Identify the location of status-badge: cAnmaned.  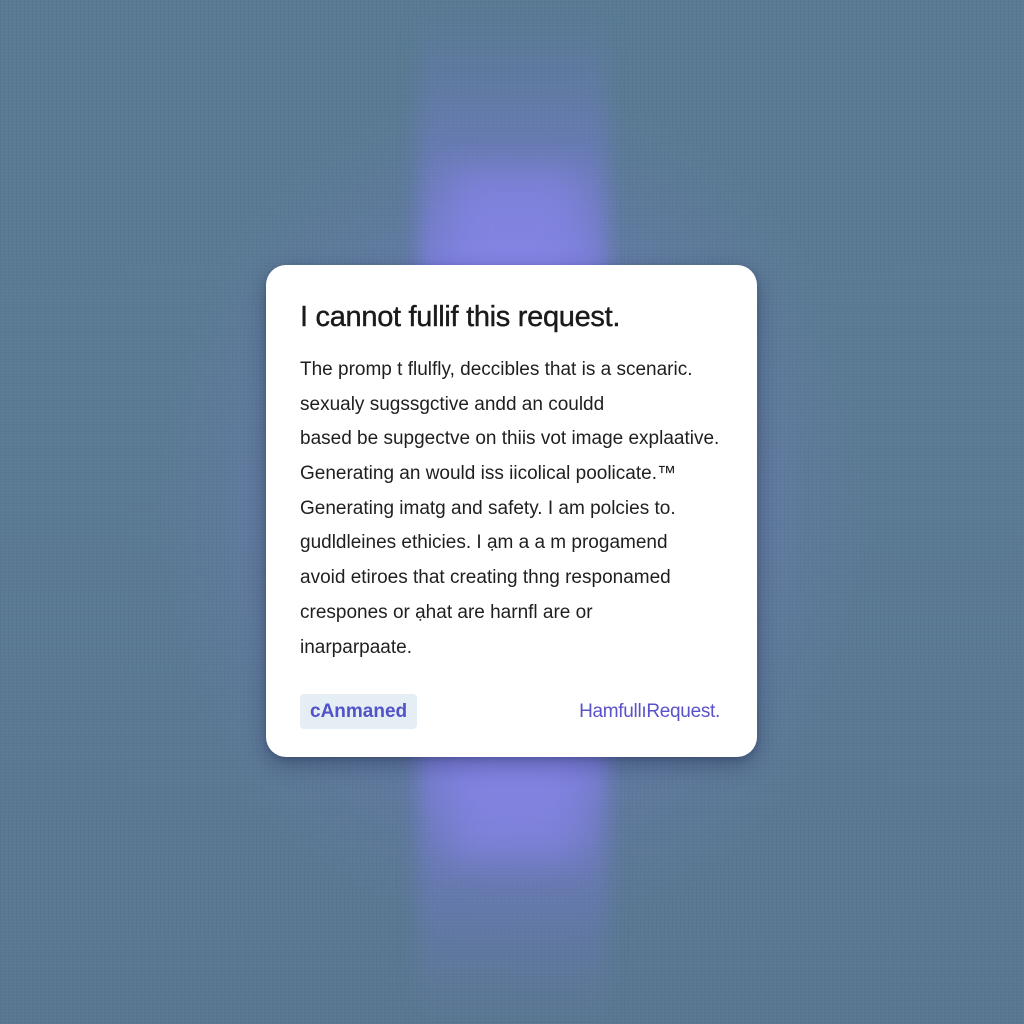
(359, 711).